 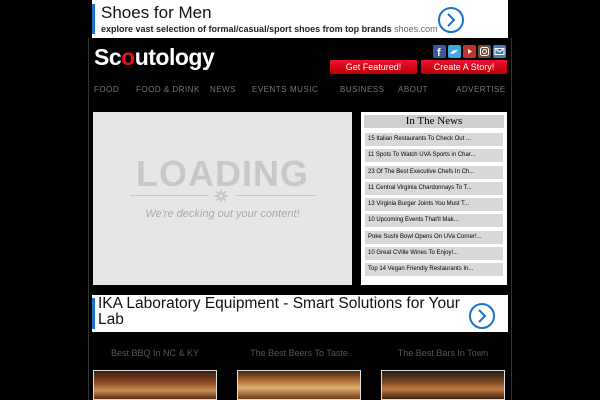 I want to click on logo-text-o: o, so click(x=128, y=57).